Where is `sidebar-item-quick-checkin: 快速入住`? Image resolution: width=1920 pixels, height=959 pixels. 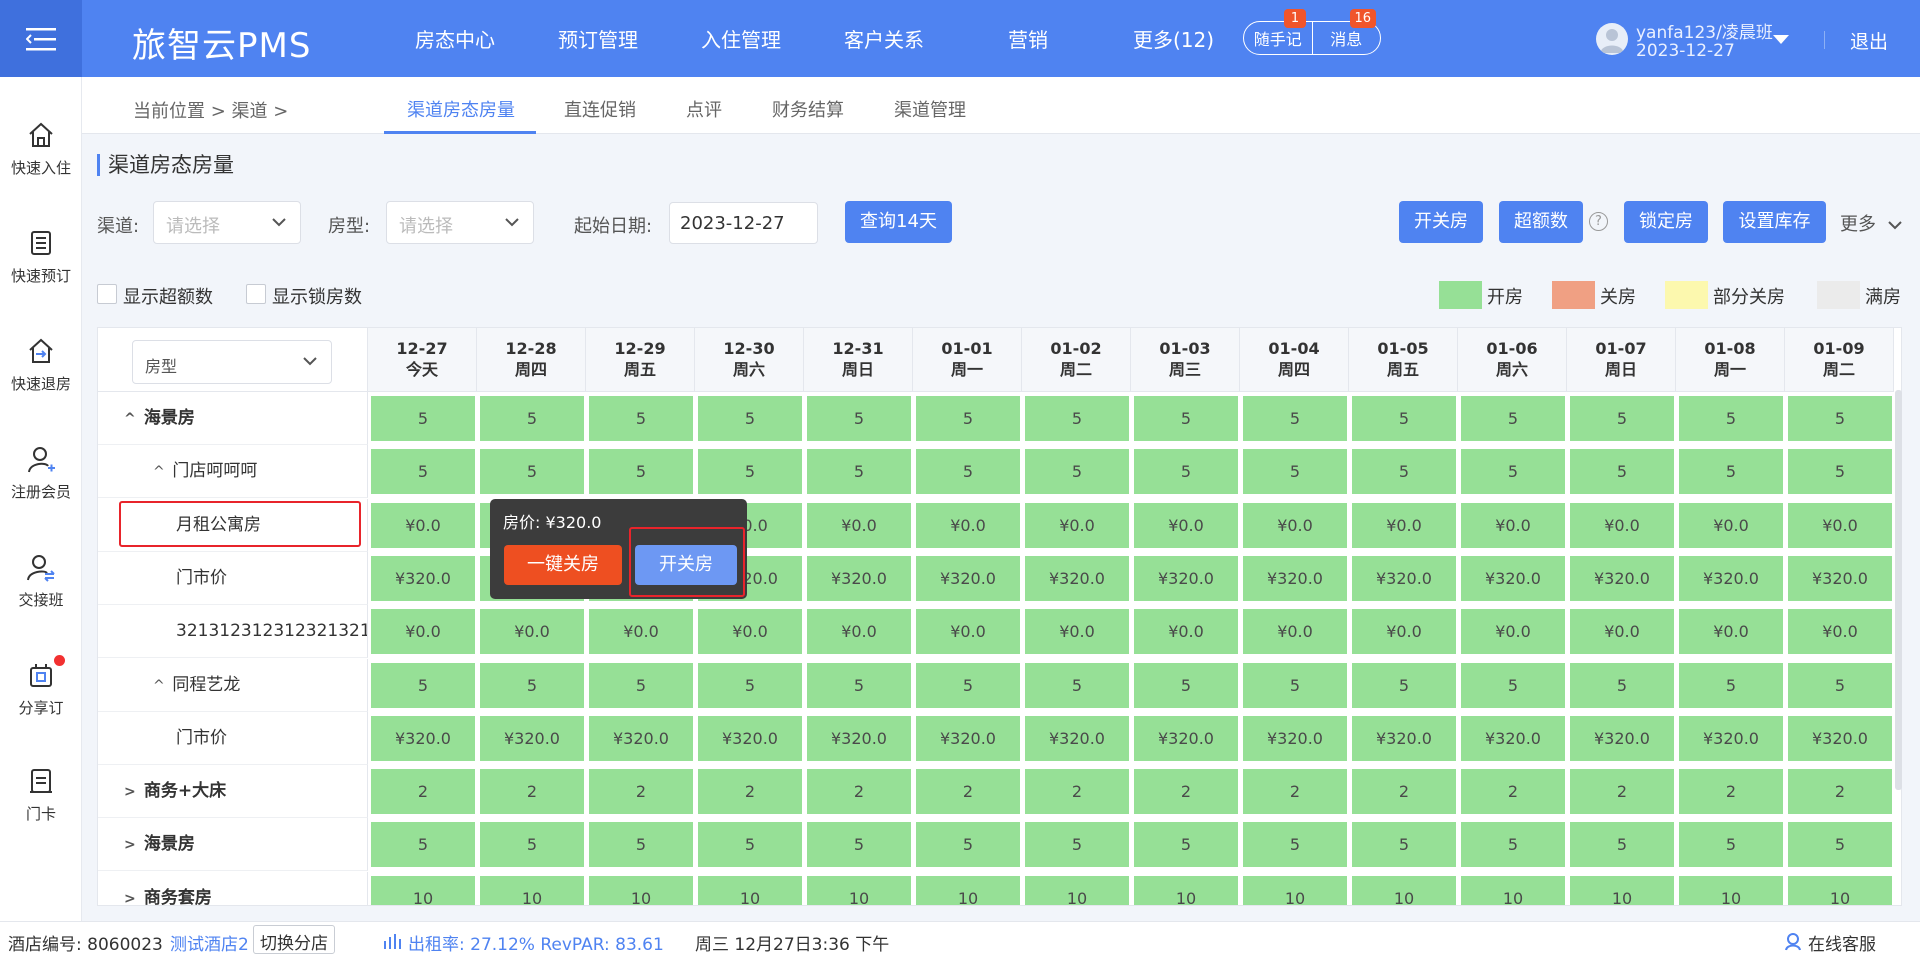
sidebar-item-quick-checkin: 快速入住 is located at coordinates (41, 149).